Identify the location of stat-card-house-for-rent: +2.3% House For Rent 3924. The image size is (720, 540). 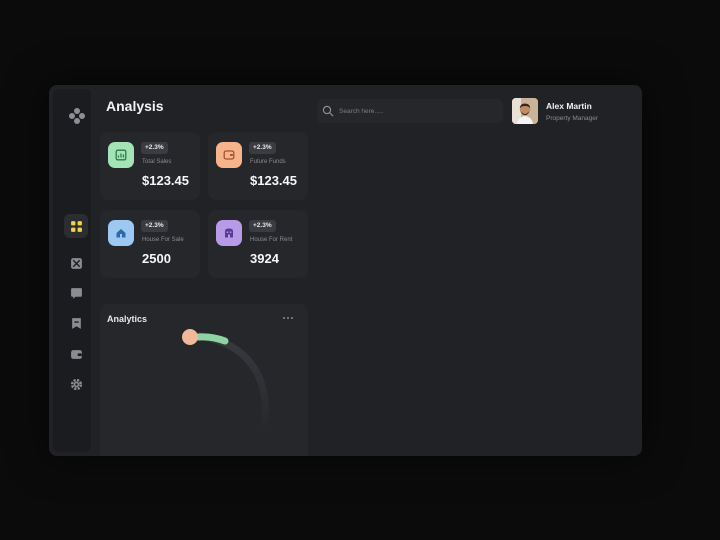
(258, 244).